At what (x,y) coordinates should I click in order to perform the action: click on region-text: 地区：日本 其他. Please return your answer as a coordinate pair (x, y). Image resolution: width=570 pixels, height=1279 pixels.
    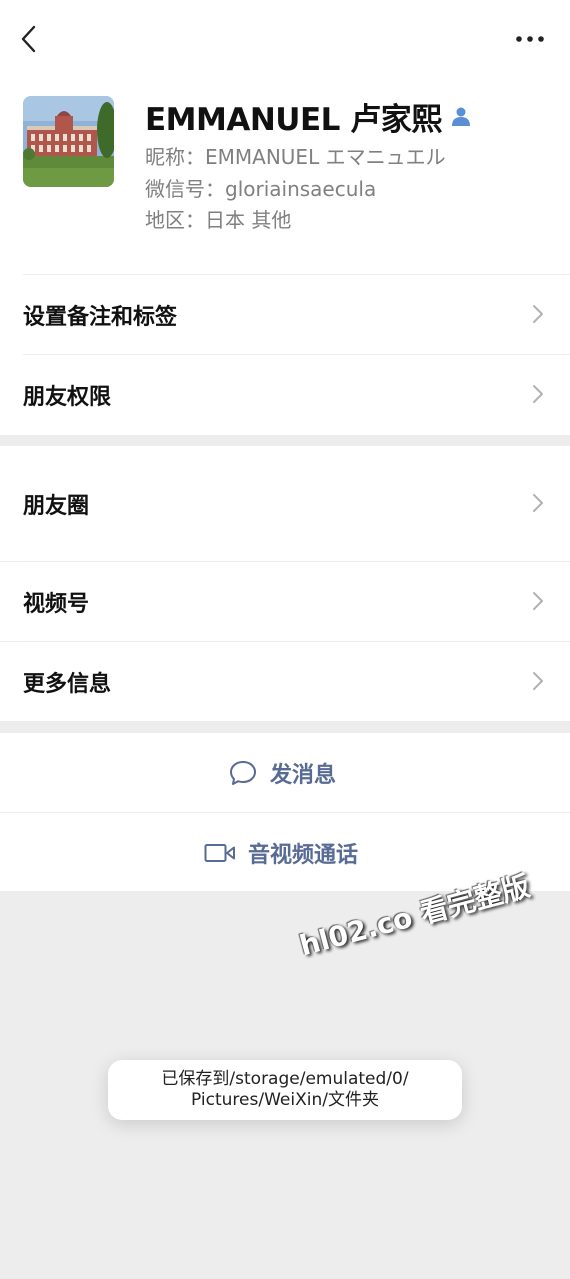
    Looking at the image, I should click on (218, 220).